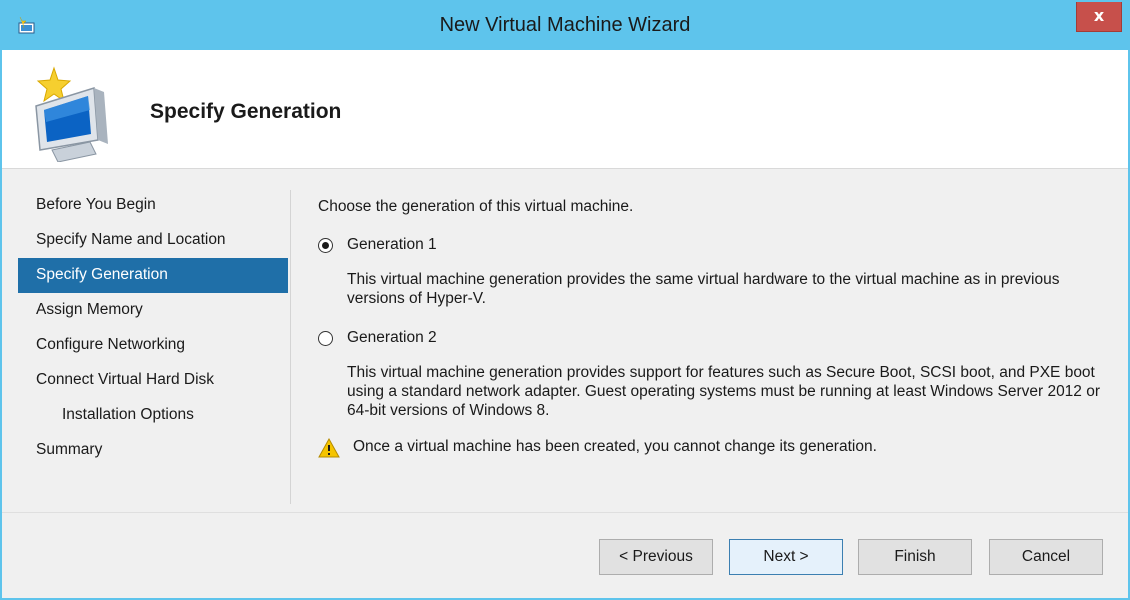  I want to click on generation-2-label: Generation 2, so click(392, 338).